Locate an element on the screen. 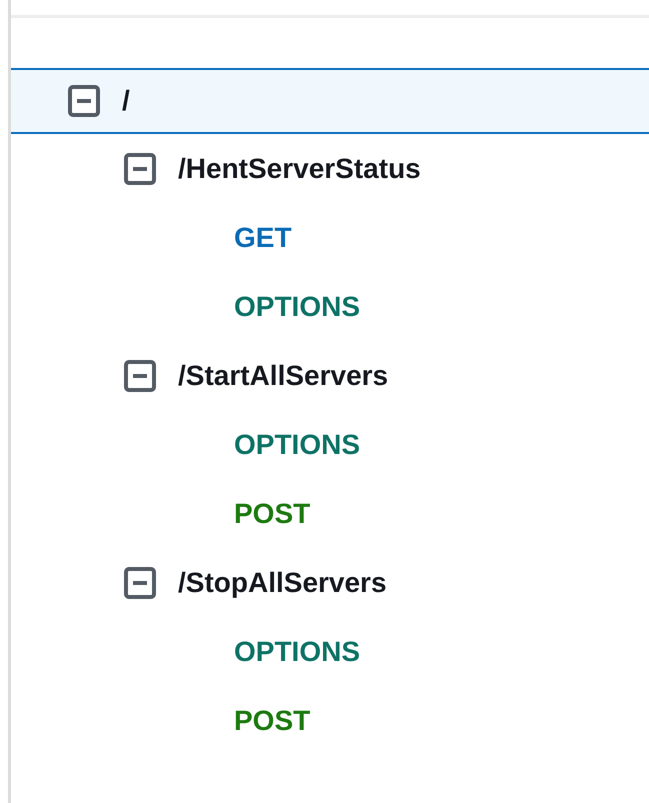  method-label: GET is located at coordinates (263, 238).